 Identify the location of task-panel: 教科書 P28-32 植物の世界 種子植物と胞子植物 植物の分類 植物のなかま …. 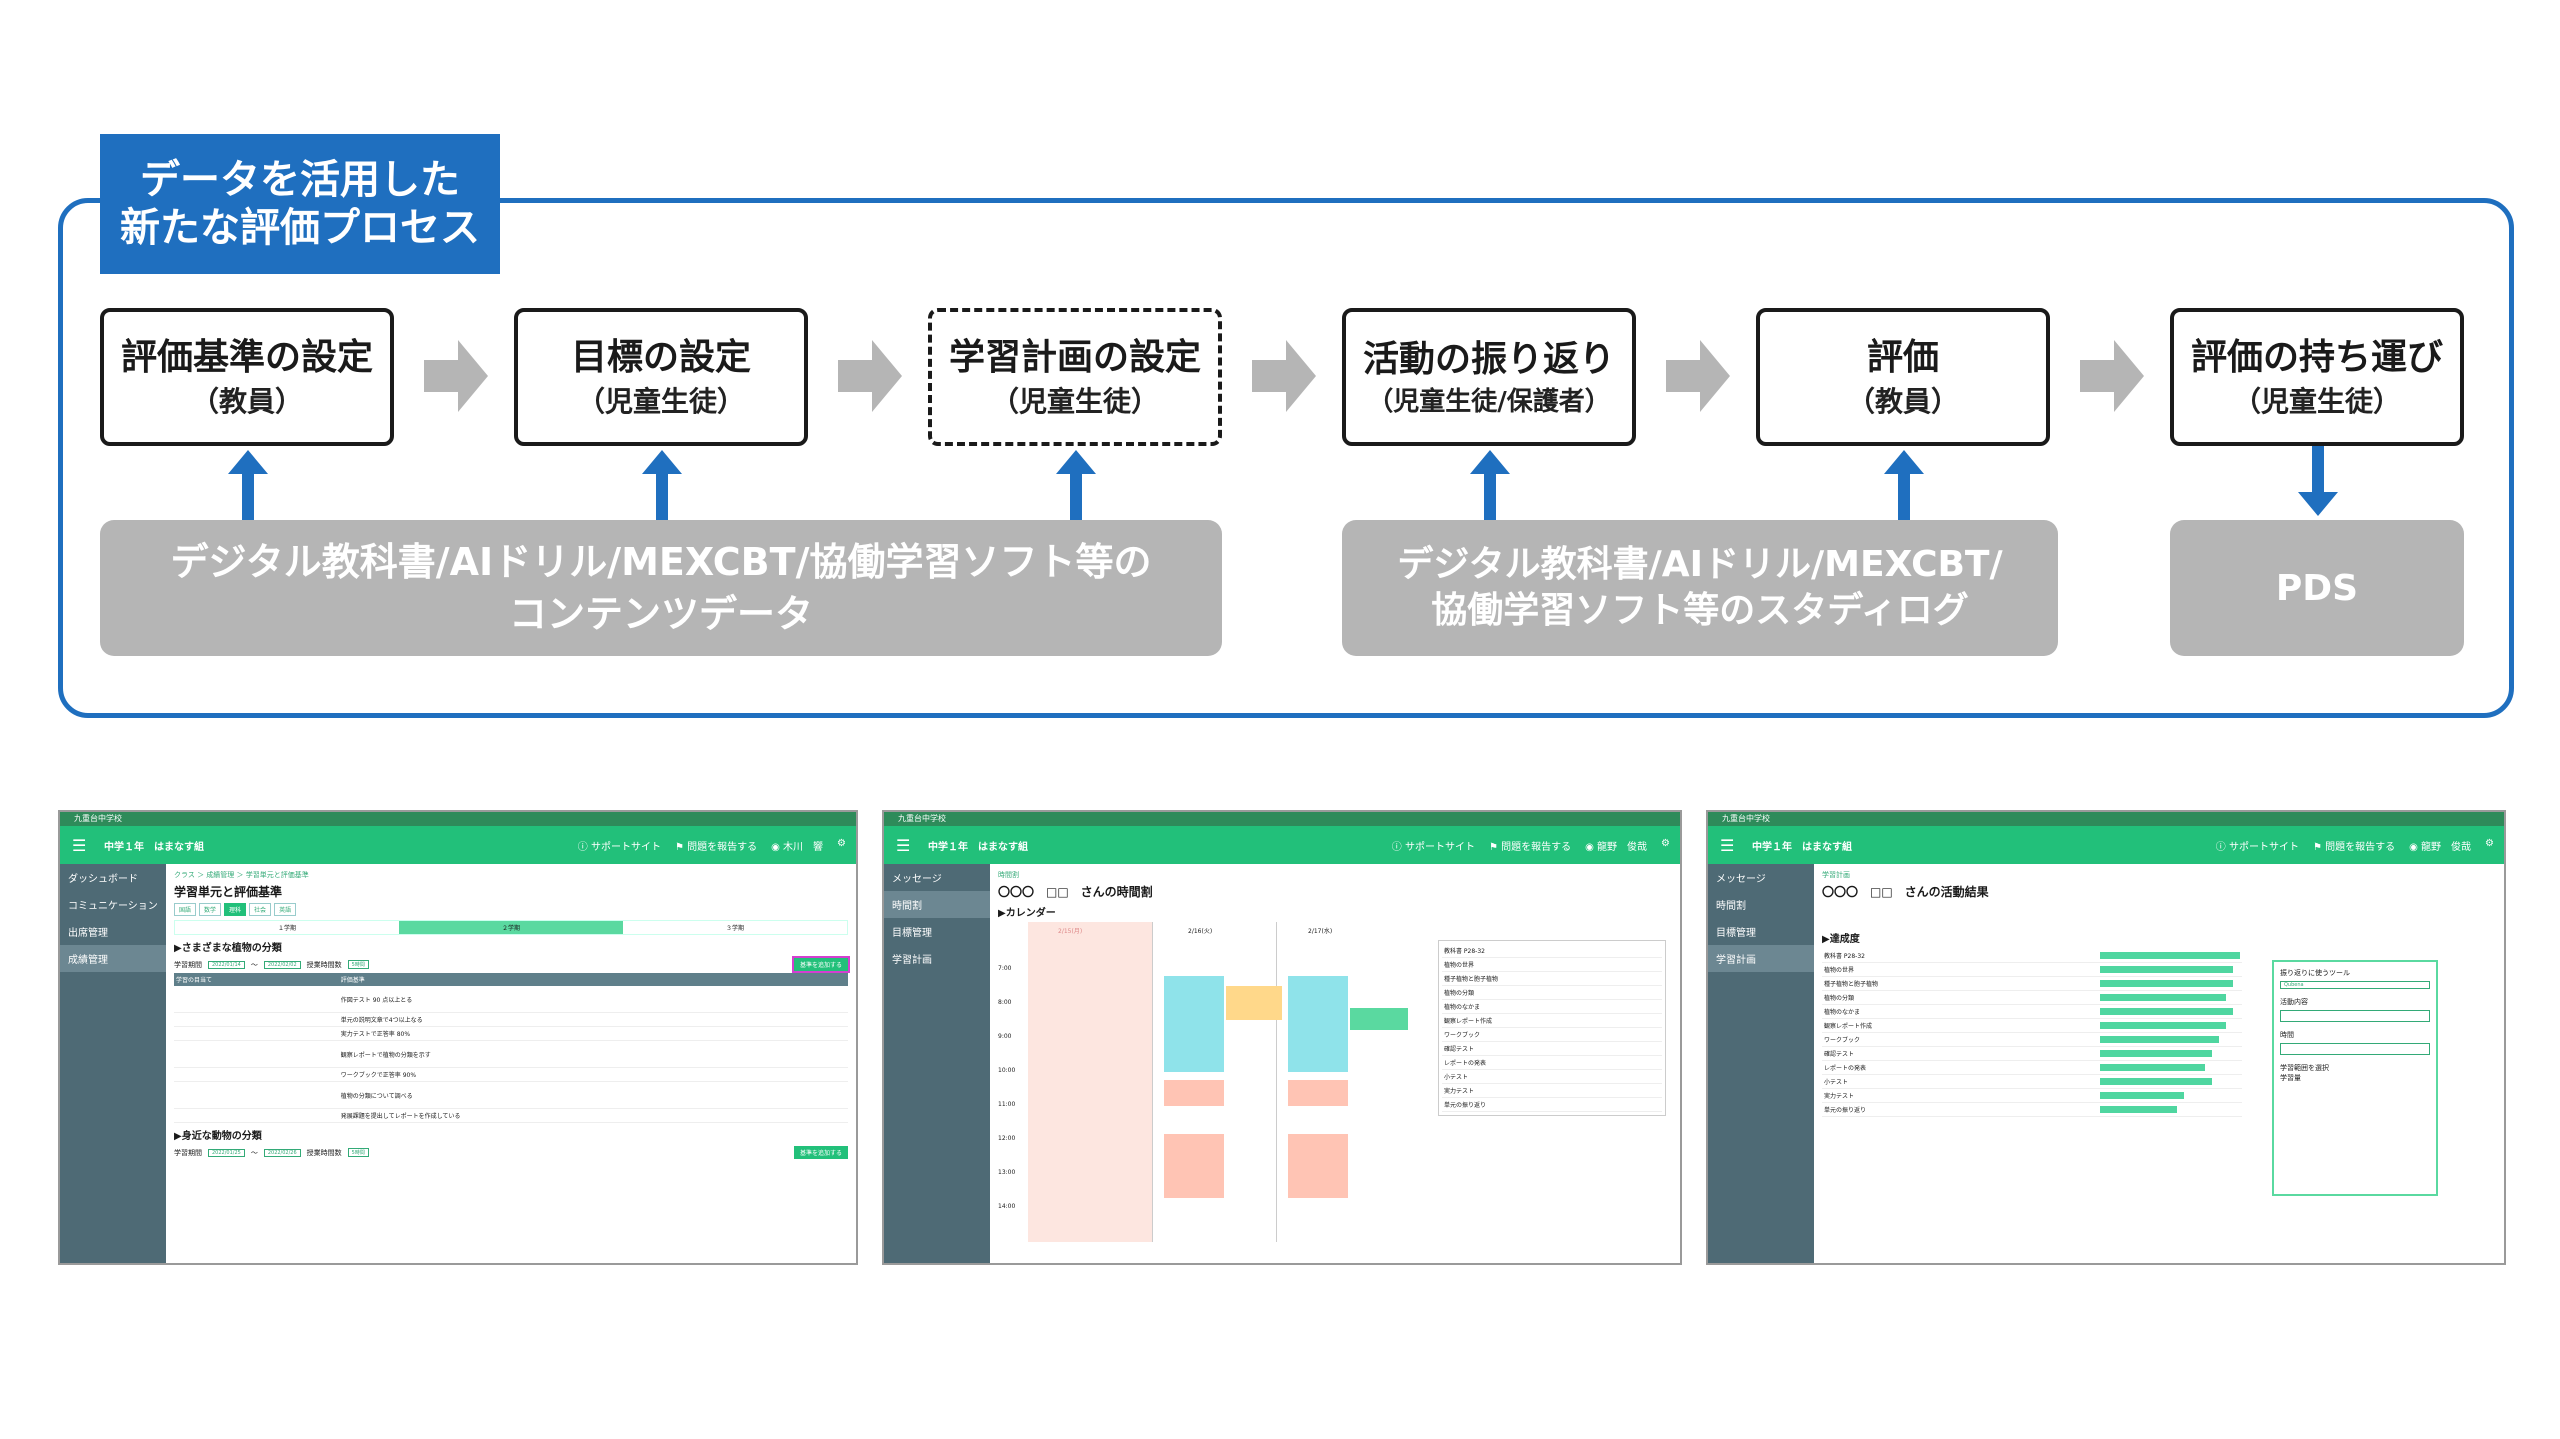
(1552, 1028).